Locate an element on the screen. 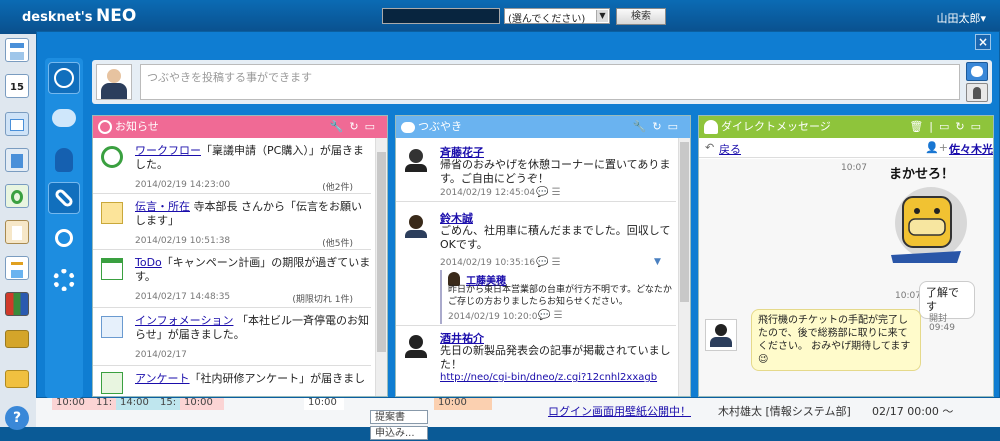 Image resolution: width=1000 pixels, height=441 pixels. stamp-text: まかせろ！ is located at coordinates (922, 174).